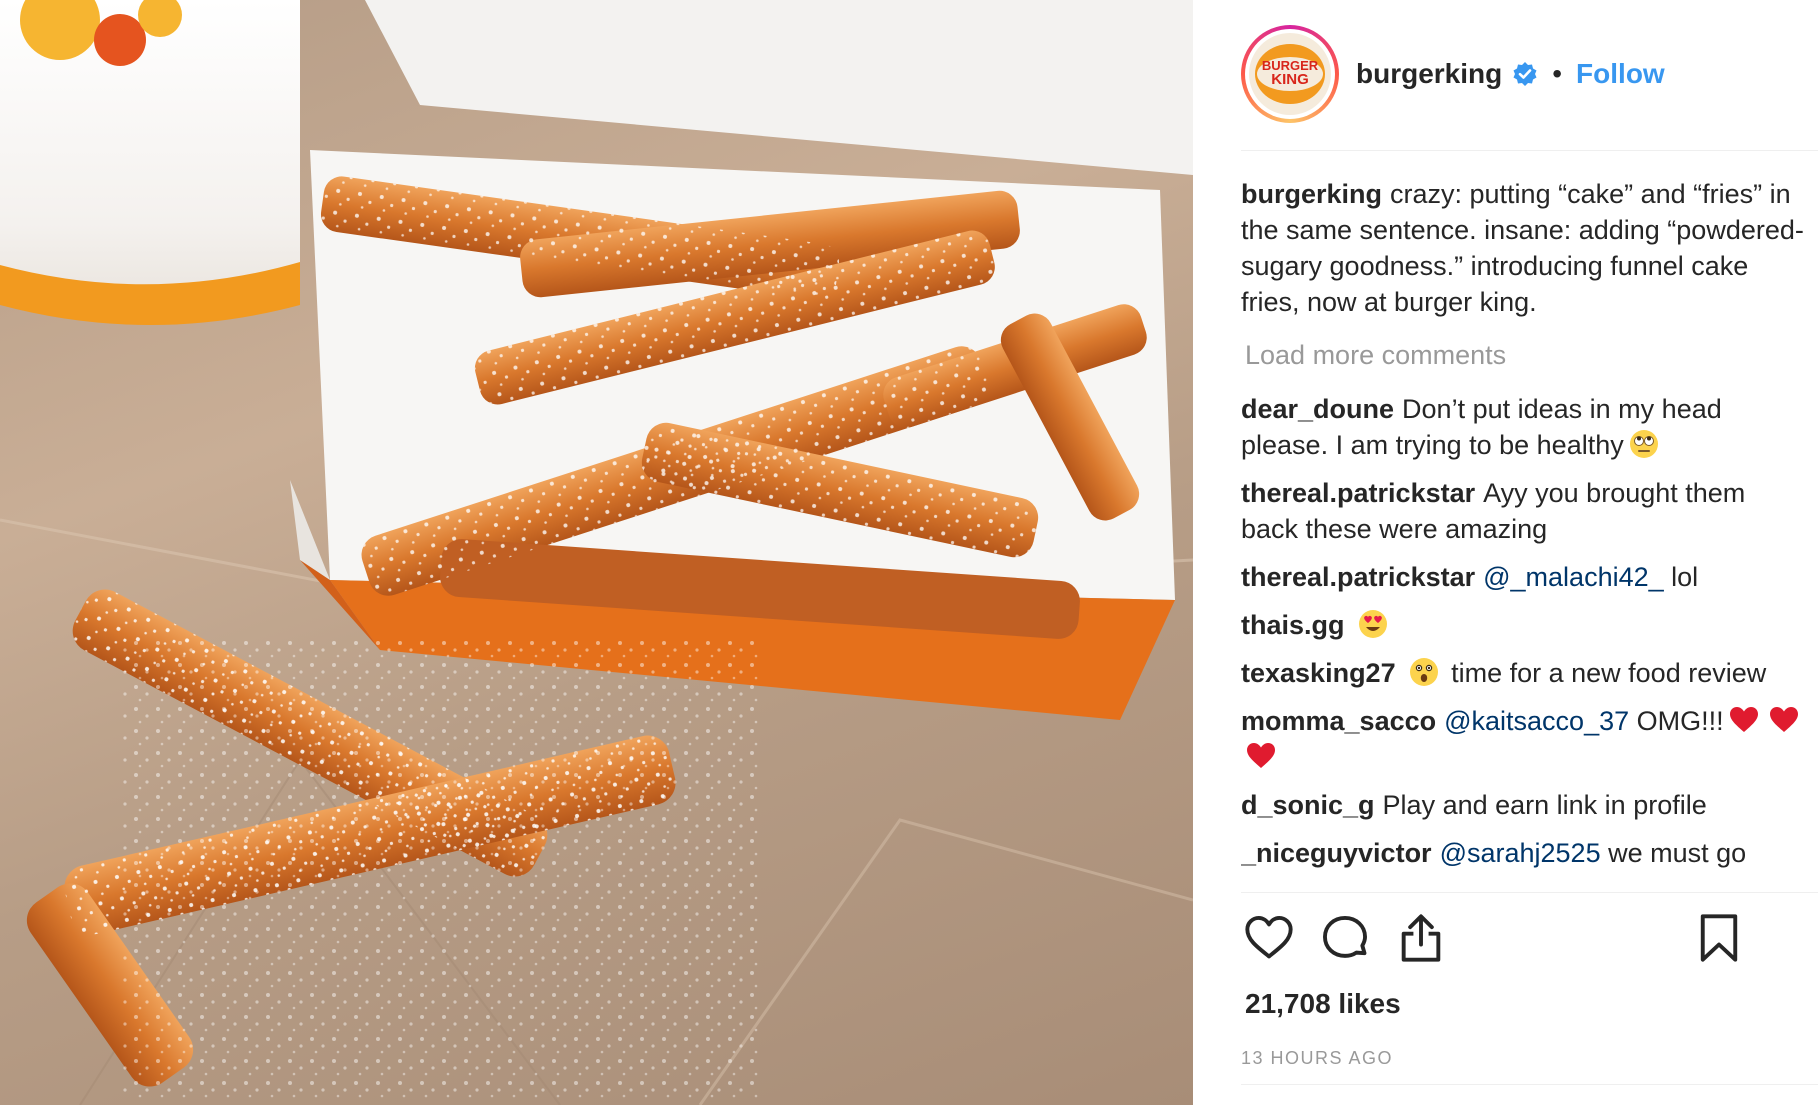 This screenshot has width=1818, height=1105. What do you see at coordinates (1523, 625) in the screenshot?
I see `comment-row: thais.gg` at bounding box center [1523, 625].